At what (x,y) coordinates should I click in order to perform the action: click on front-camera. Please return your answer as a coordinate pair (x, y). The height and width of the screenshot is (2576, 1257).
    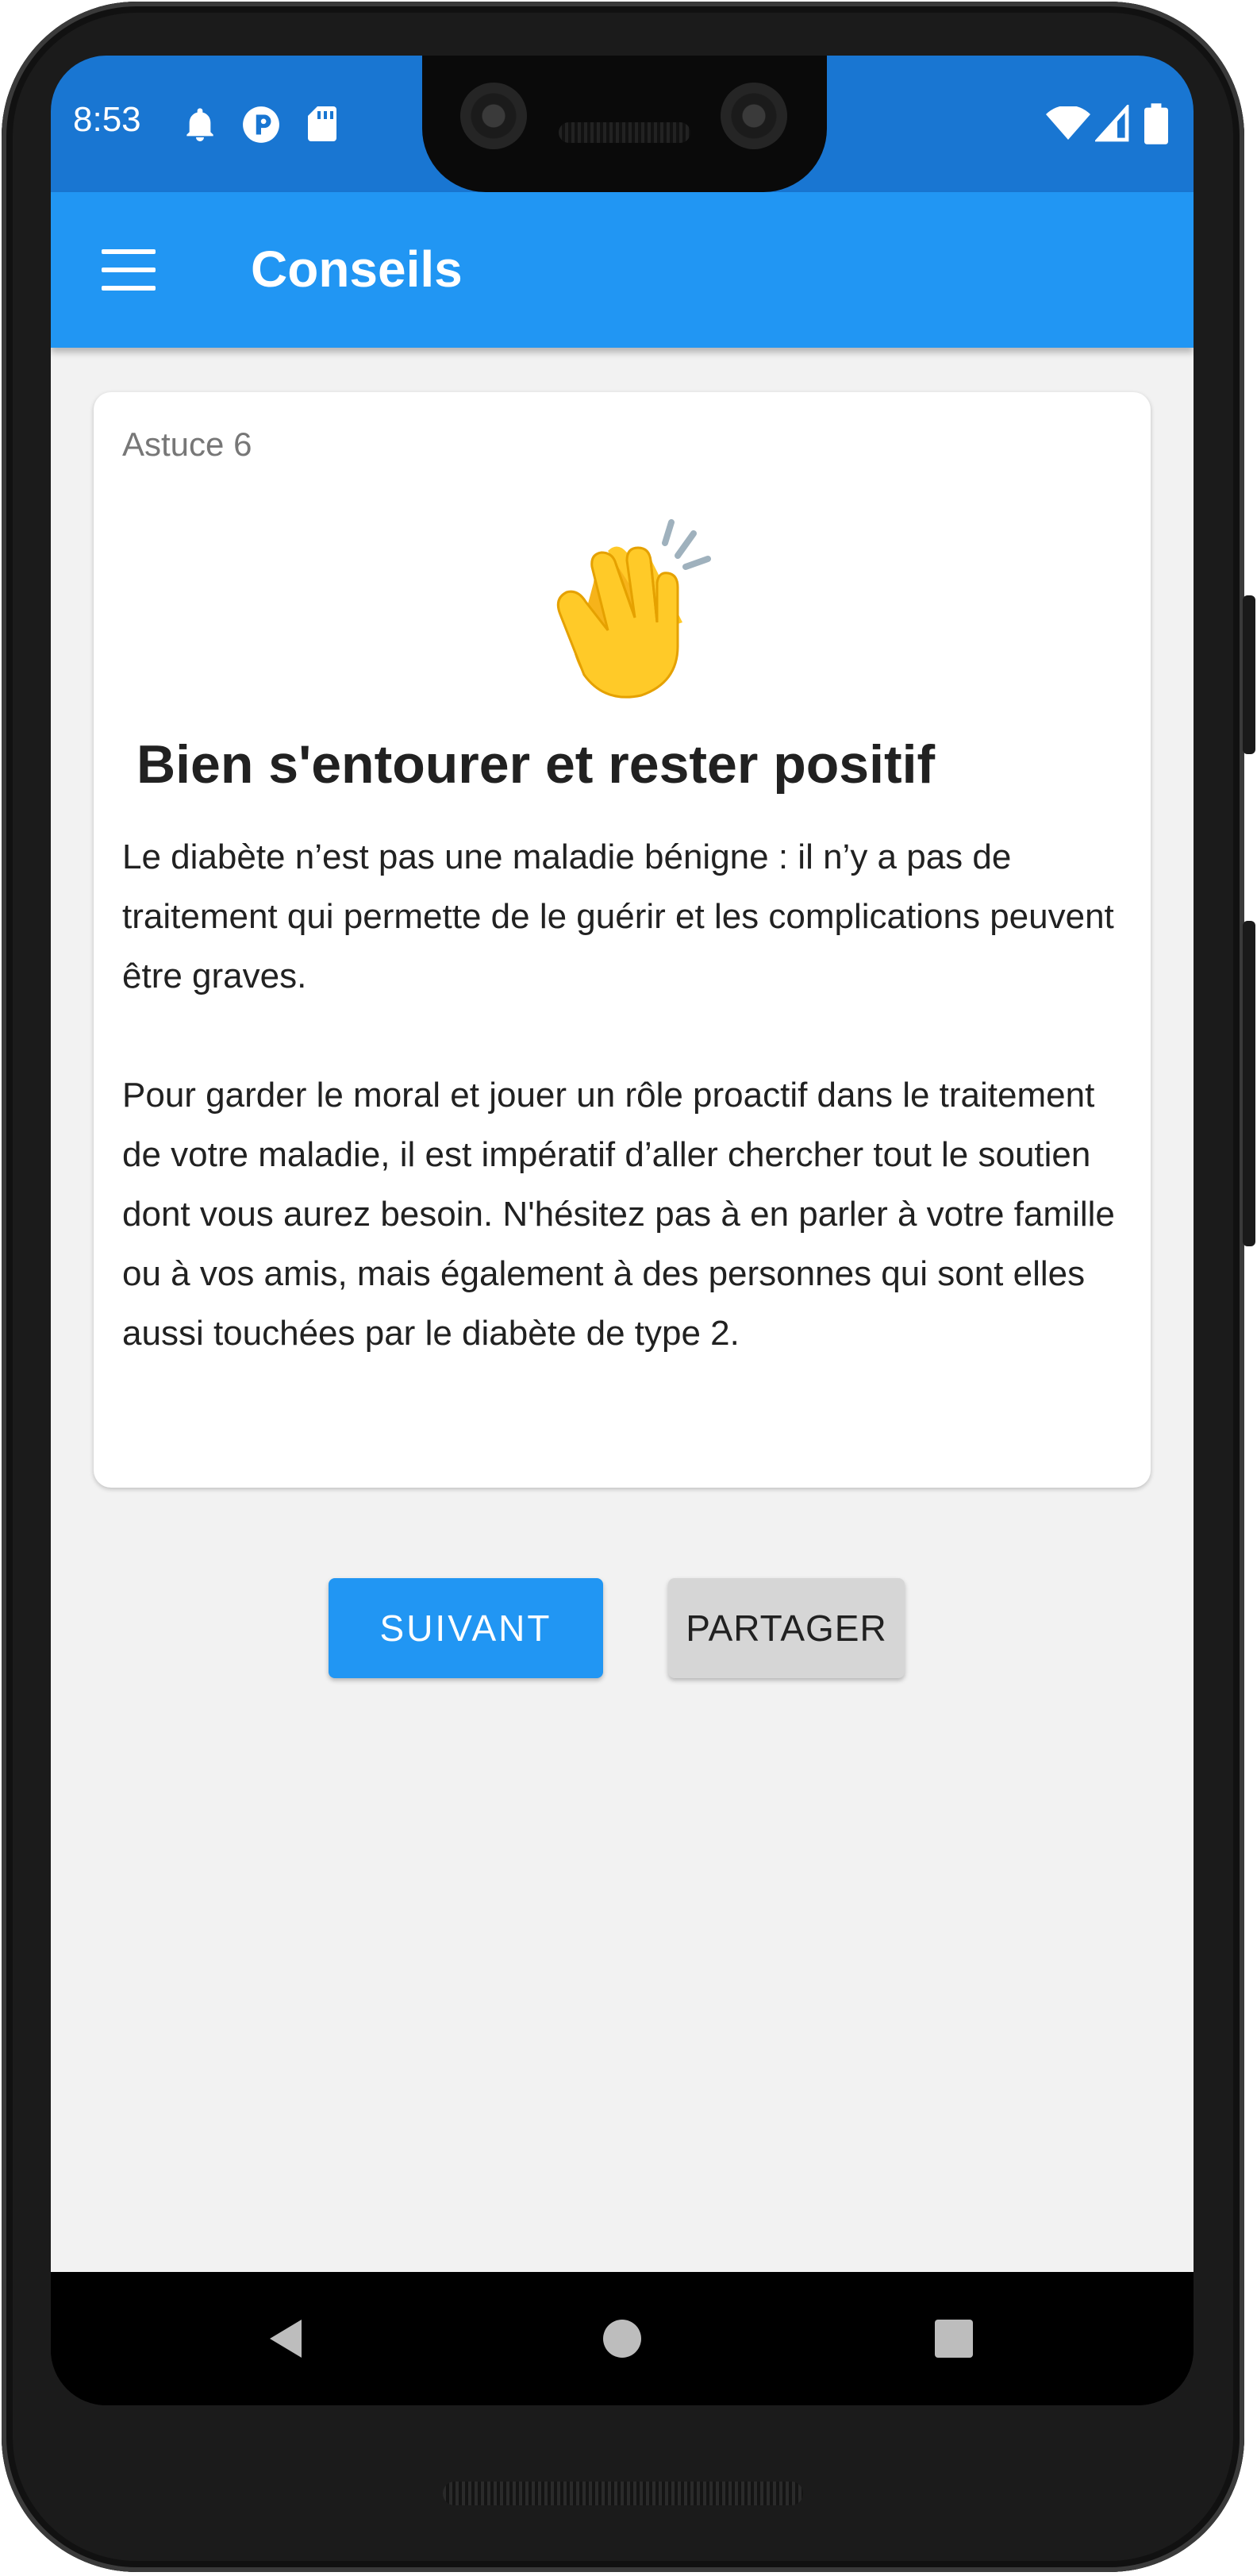
    Looking at the image, I should click on (493, 116).